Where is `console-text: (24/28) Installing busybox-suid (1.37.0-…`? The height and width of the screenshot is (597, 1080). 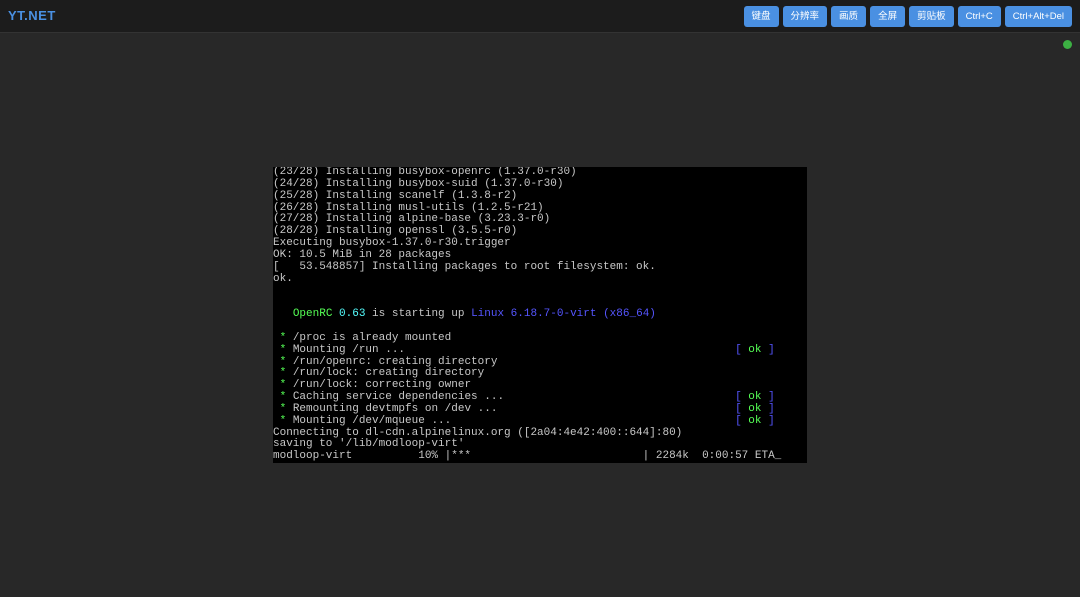
console-text: (24/28) Installing busybox-suid (1.37.0-… is located at coordinates (418, 183).